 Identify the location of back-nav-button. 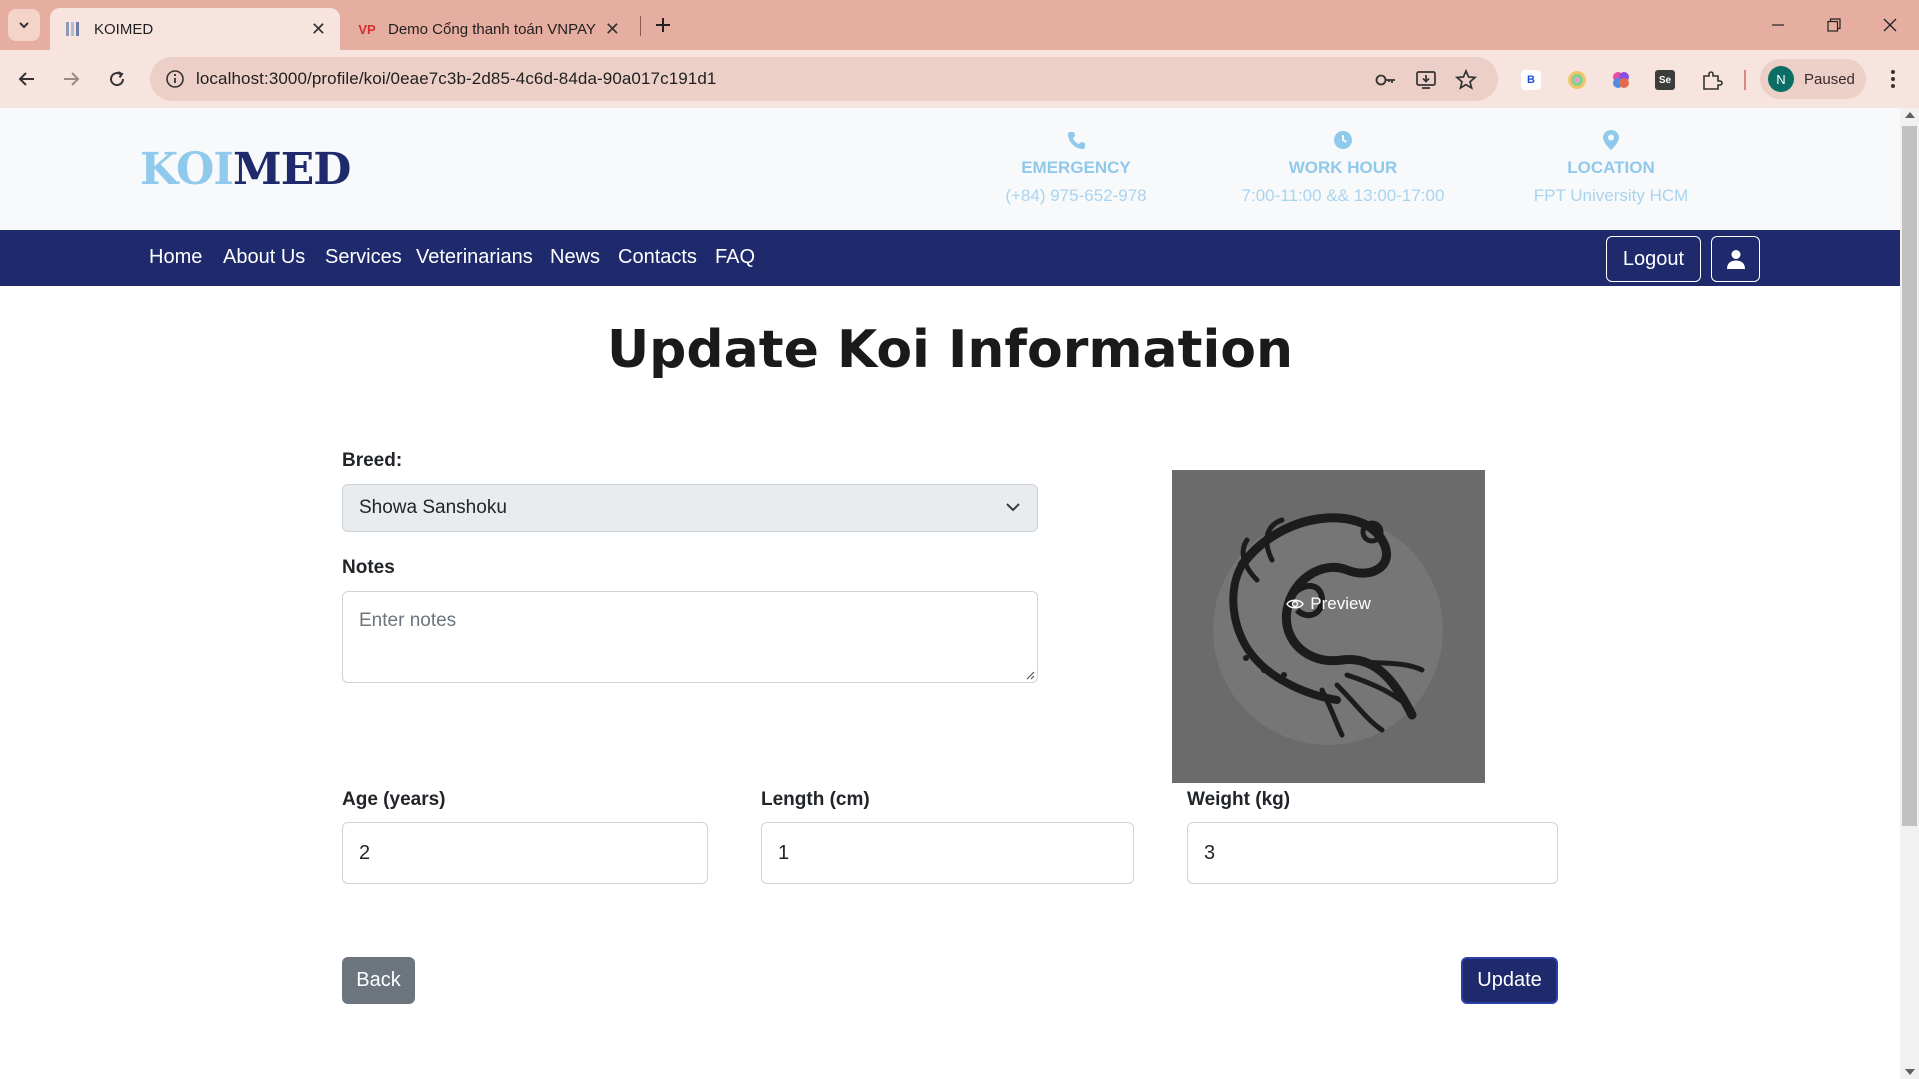
(27, 79).